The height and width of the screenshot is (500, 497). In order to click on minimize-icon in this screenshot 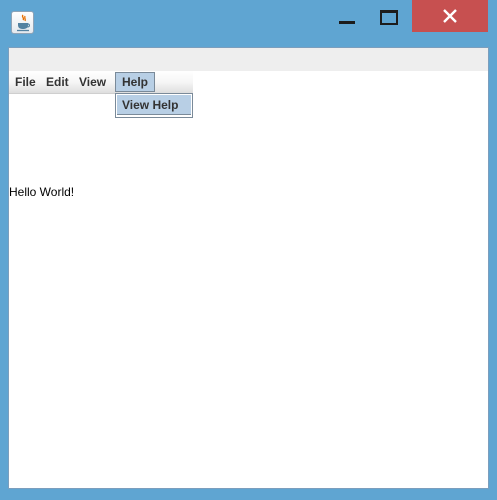, I will do `click(347, 22)`.